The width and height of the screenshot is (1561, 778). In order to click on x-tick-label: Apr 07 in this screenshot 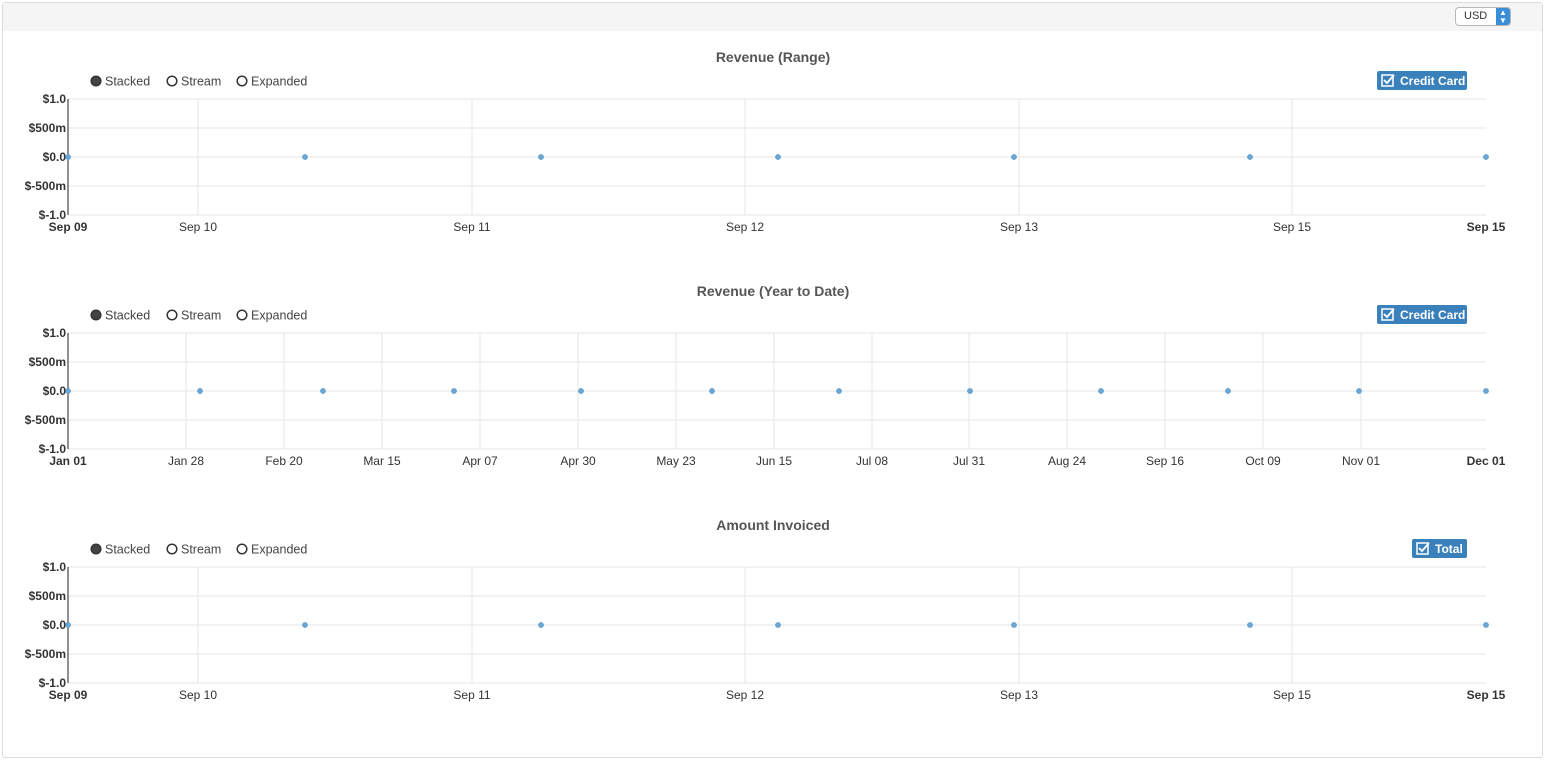, I will do `click(480, 461)`.